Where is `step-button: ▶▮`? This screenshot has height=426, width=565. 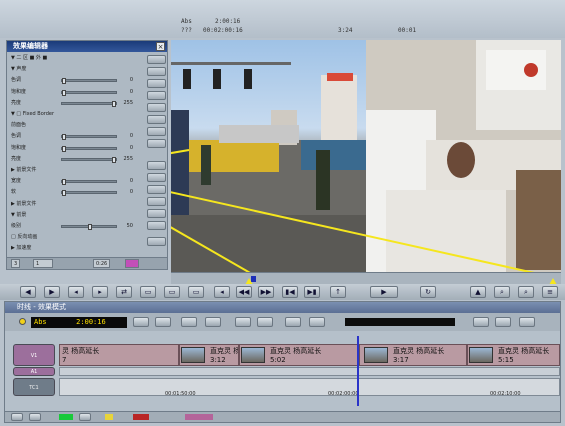
step-button: ▶▮ is located at coordinates (312, 292).